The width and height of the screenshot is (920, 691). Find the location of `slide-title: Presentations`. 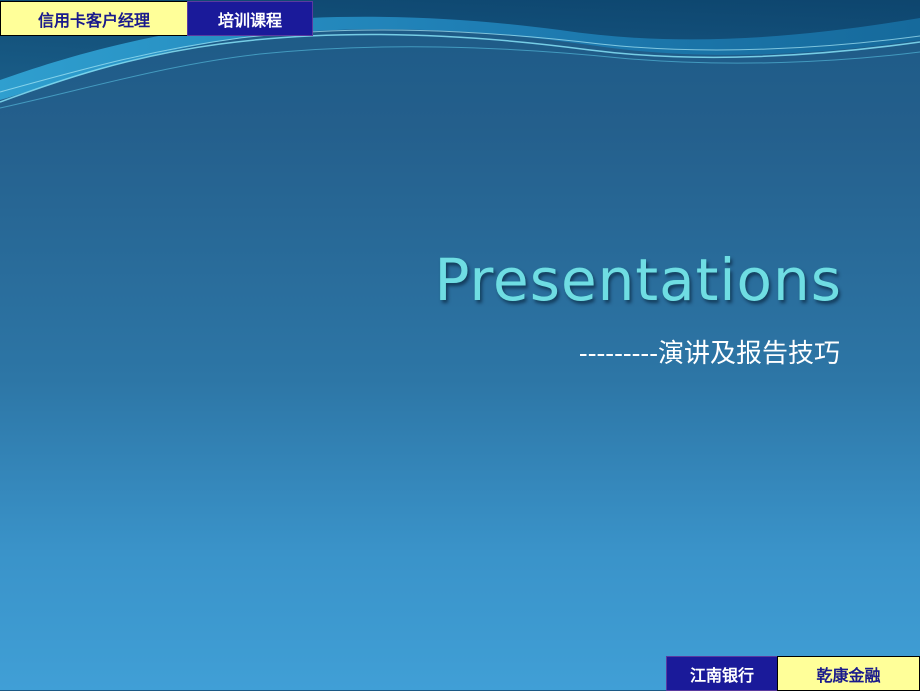

slide-title: Presentations is located at coordinates (638, 280).